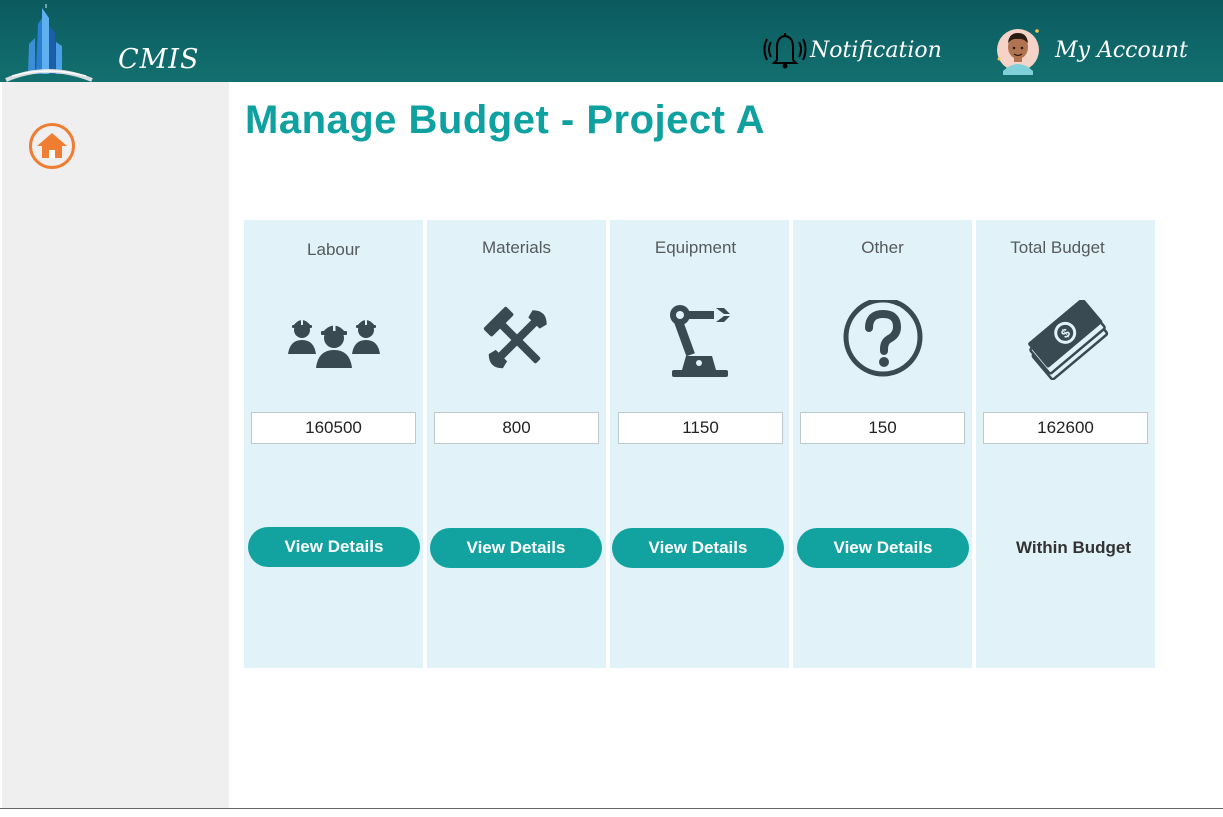  What do you see at coordinates (49, 43) in the screenshot?
I see `city-logo-icon` at bounding box center [49, 43].